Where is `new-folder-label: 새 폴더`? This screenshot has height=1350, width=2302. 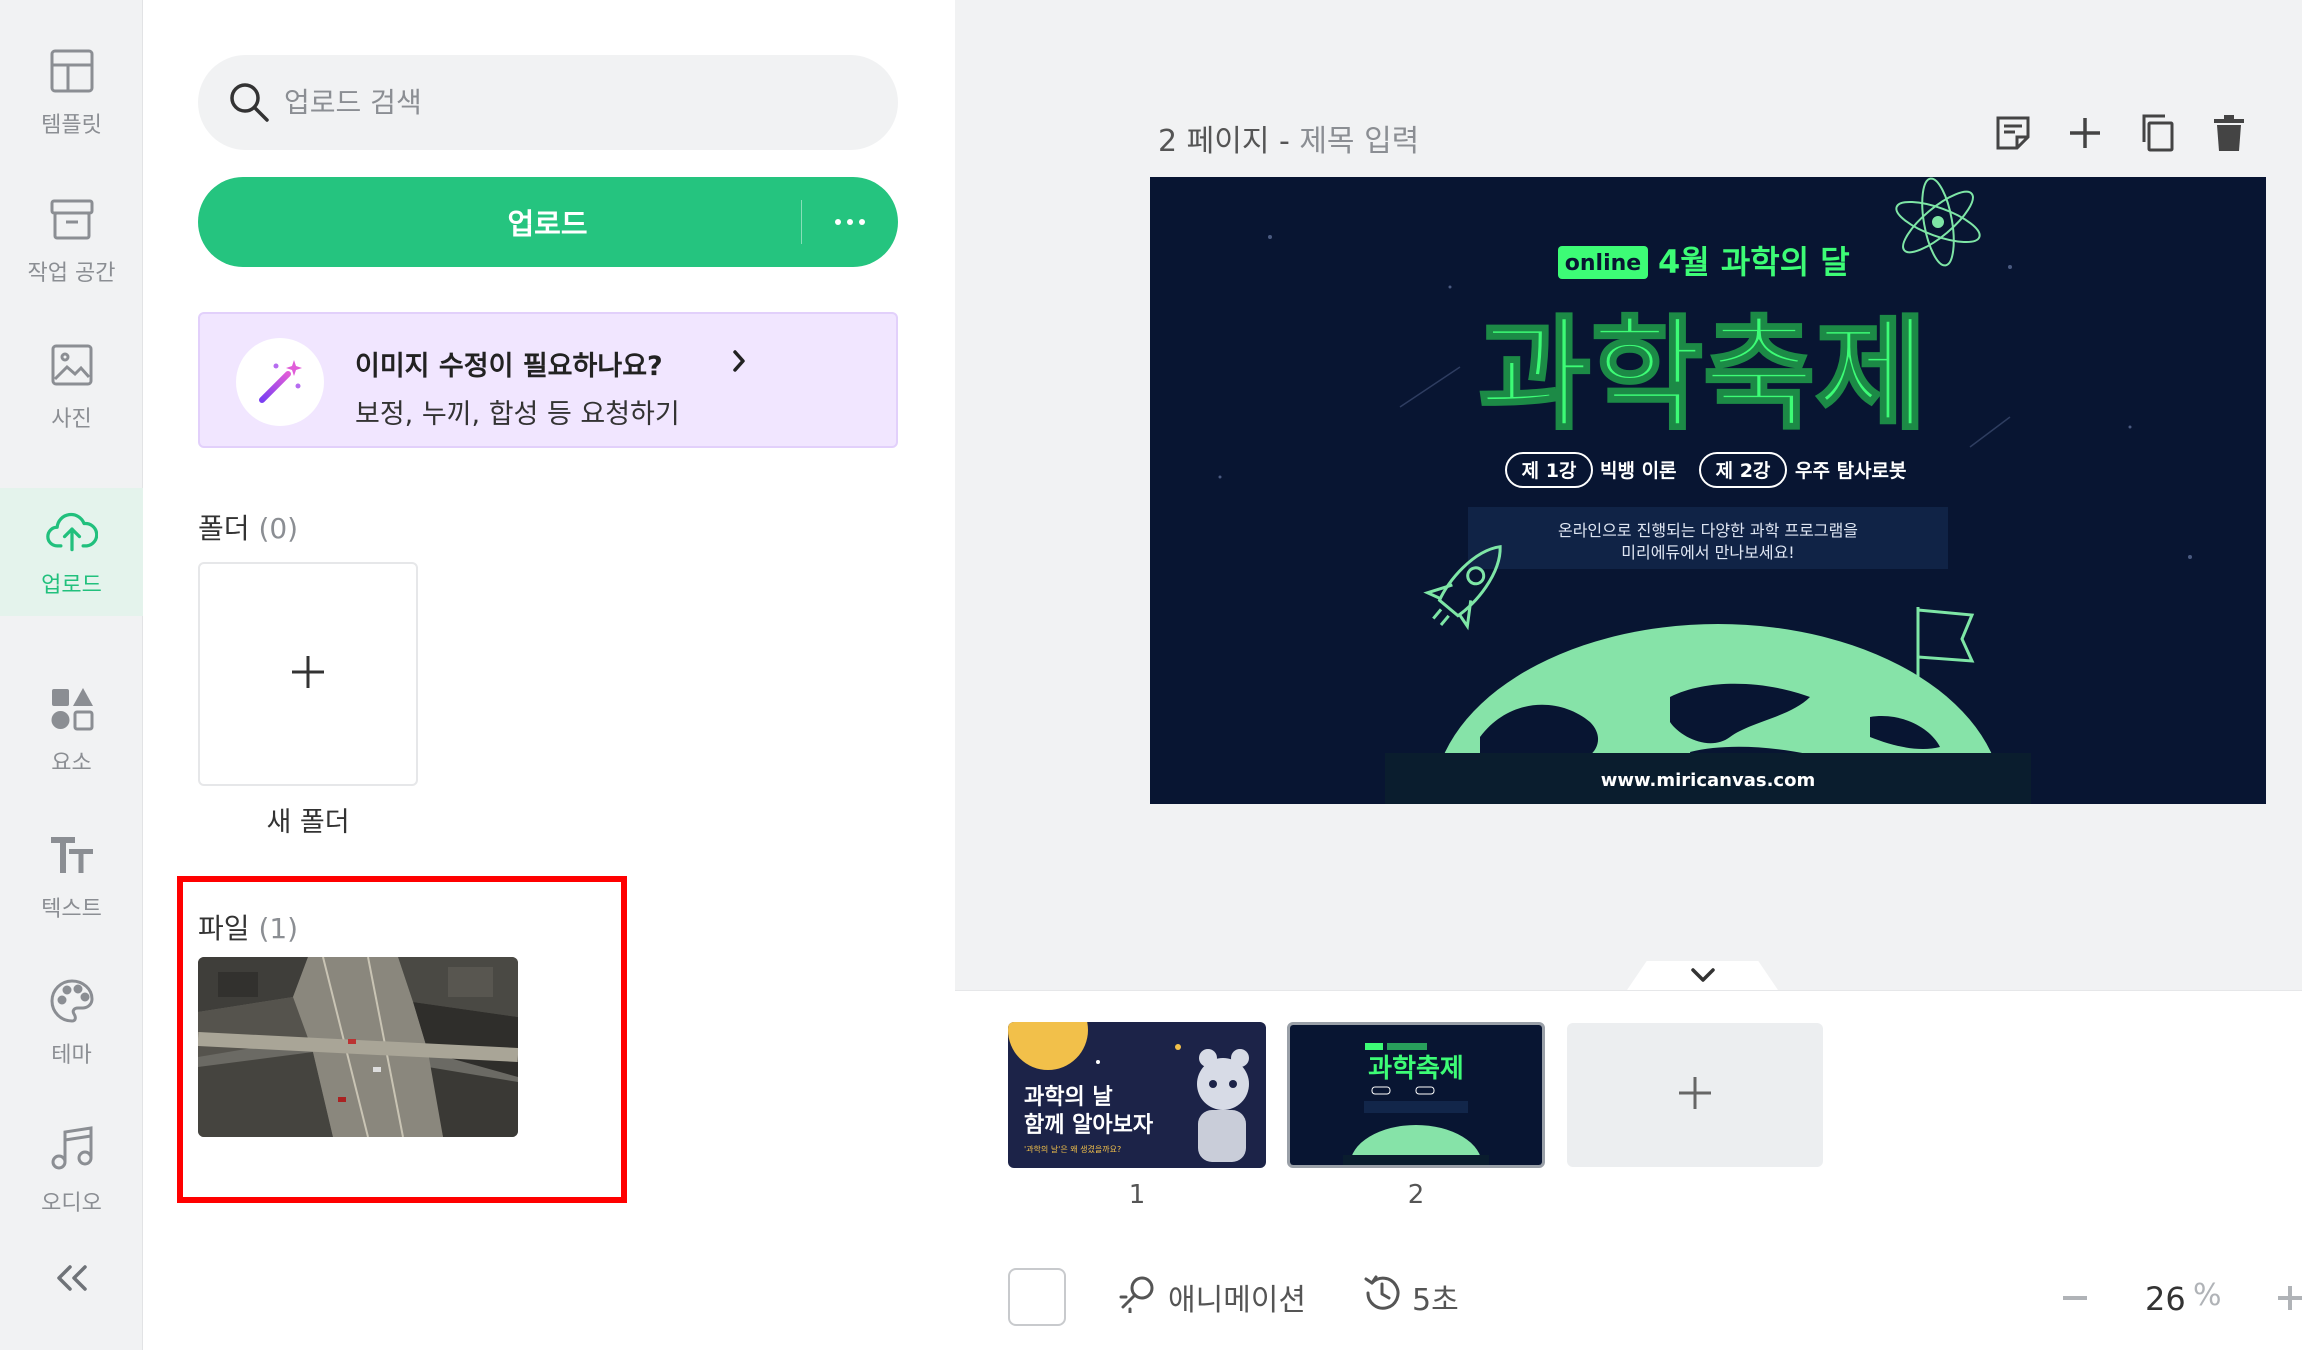 new-folder-label: 새 폴더 is located at coordinates (308, 822).